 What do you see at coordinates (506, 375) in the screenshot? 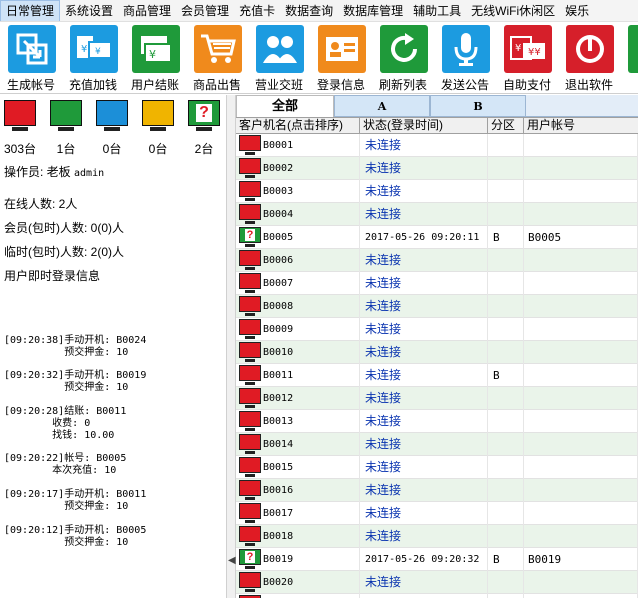
I see `zone-cell: B` at bounding box center [506, 375].